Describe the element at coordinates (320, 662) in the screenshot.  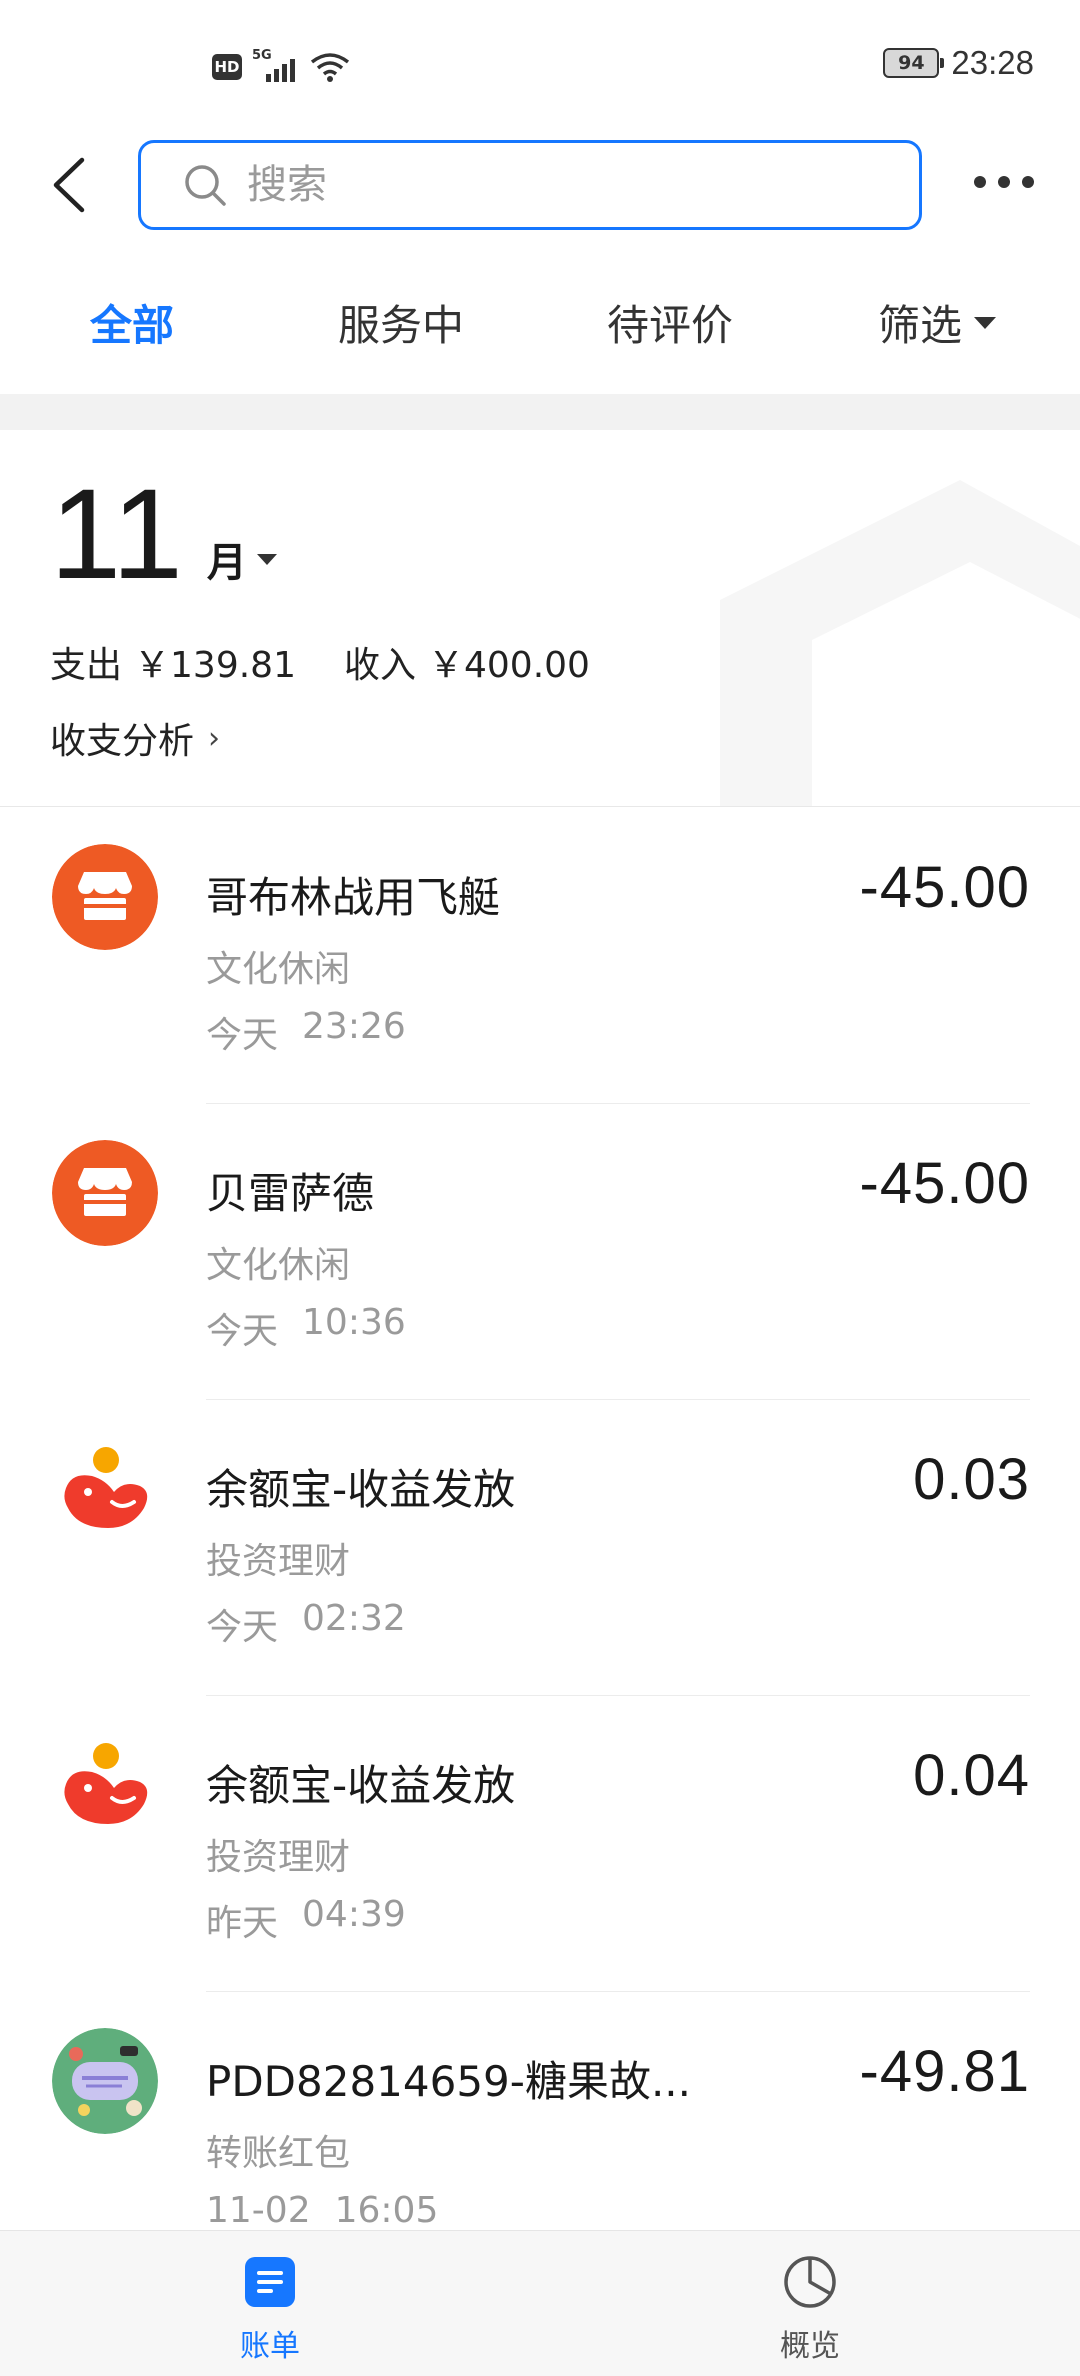
I see `month-totals: 支出 ￥139.81 收入 ￥400.00` at that location.